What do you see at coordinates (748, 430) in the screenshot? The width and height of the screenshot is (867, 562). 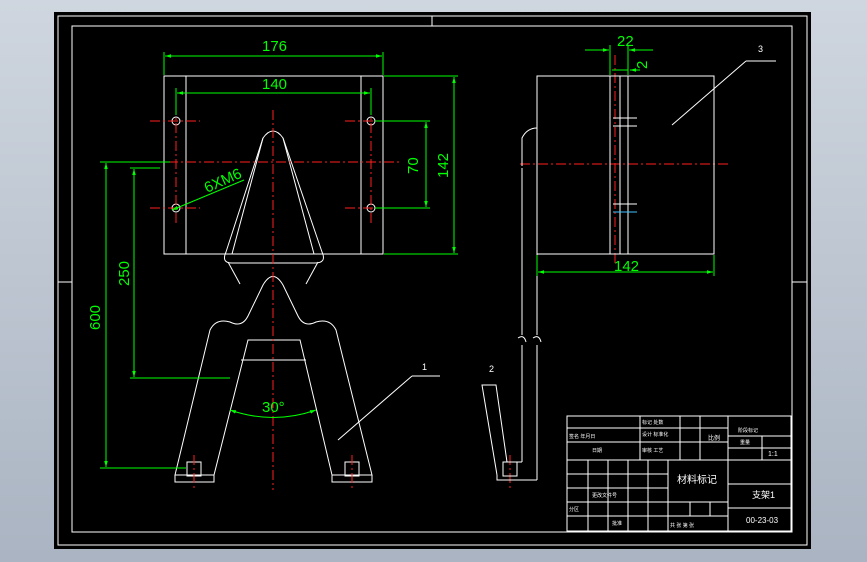 I see `tb-c2: 阶段标记` at bounding box center [748, 430].